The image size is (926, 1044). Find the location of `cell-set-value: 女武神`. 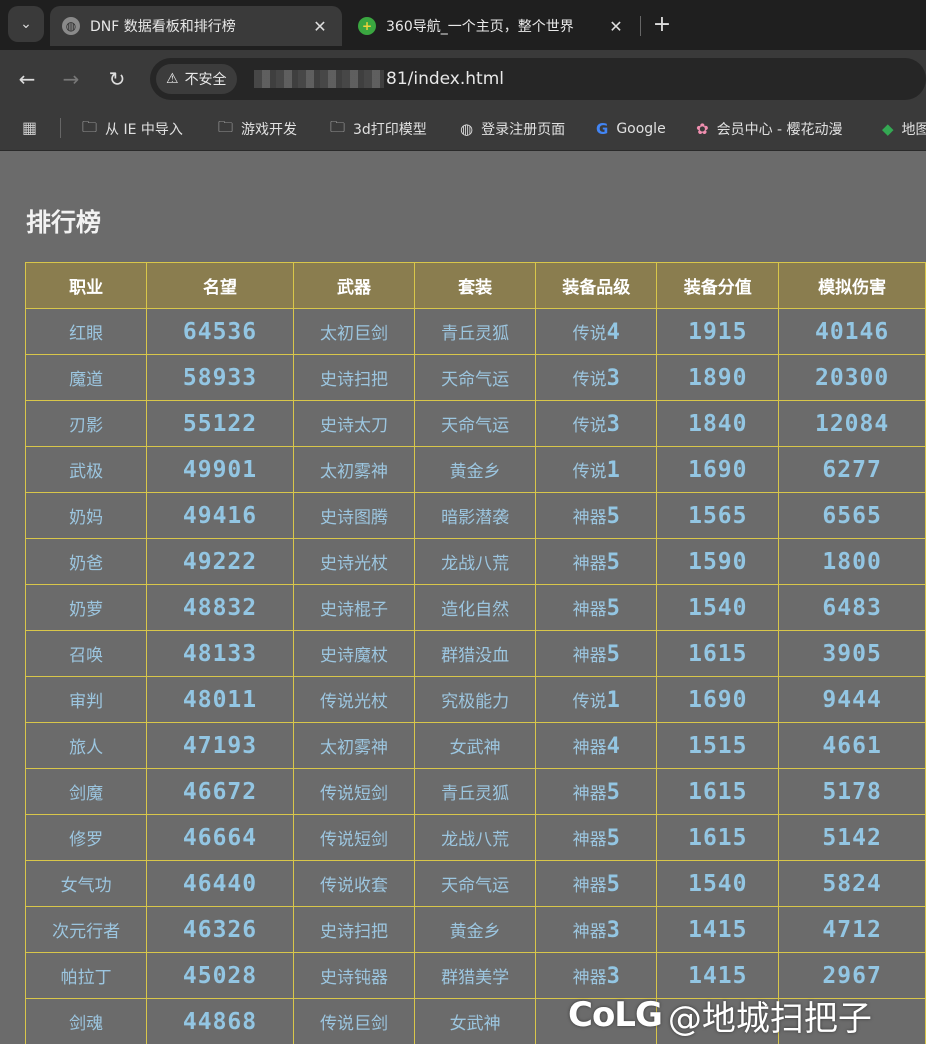

cell-set-value: 女武神 is located at coordinates (475, 1024).